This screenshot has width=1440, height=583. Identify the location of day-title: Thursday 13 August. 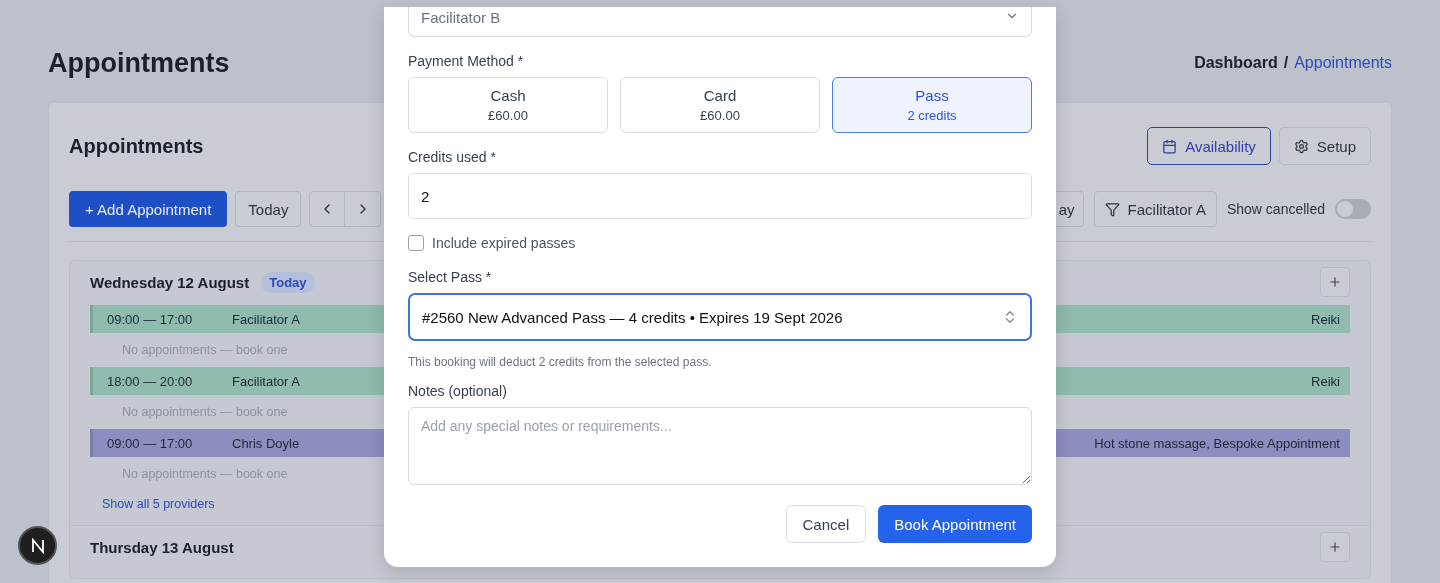
(162, 547).